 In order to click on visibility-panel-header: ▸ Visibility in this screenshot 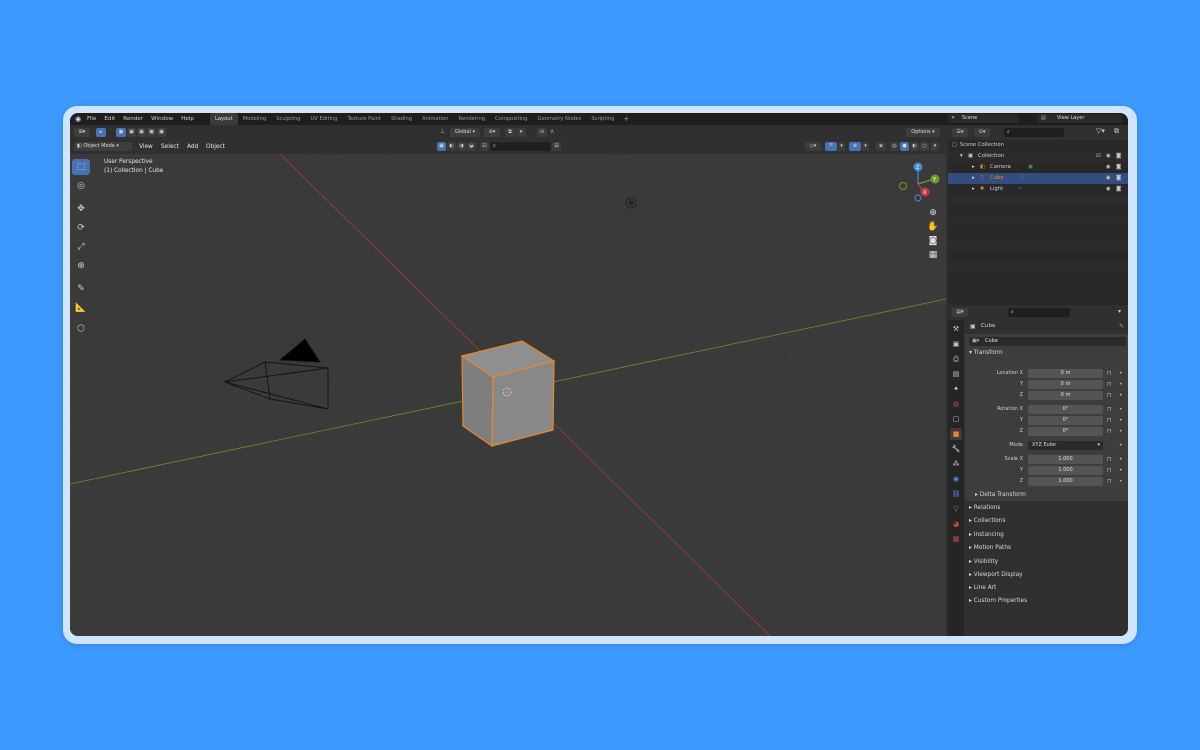, I will do `click(983, 562)`.